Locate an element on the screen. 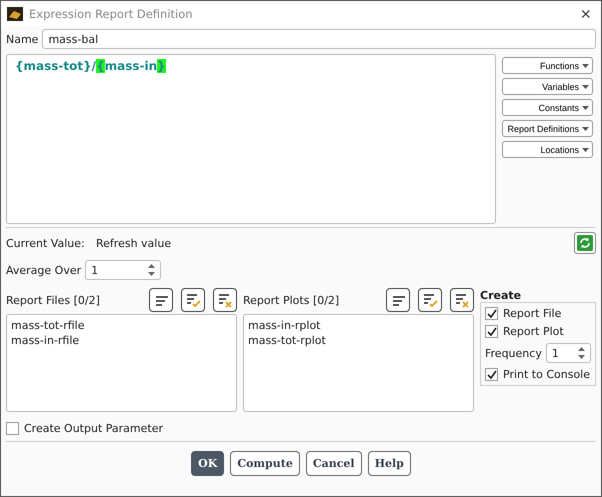  expression-text: {mass-tot}/{mass-in} is located at coordinates (90, 66).